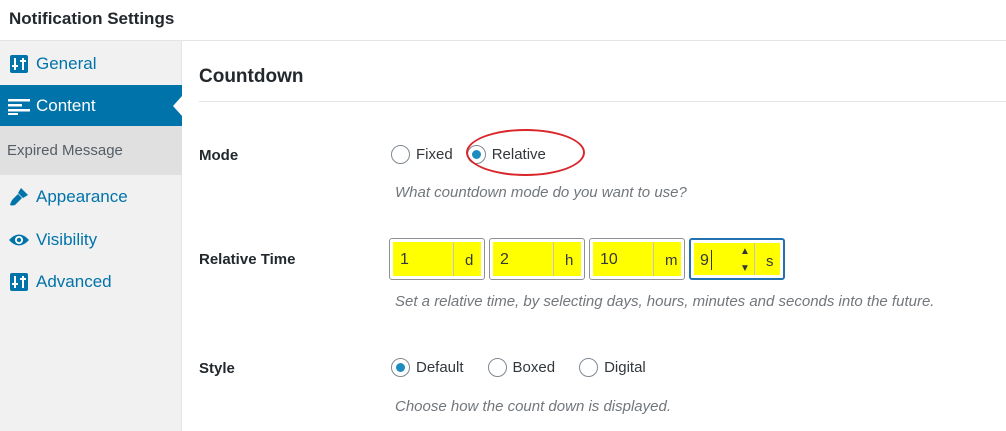  I want to click on sidebar-item-label: General, so click(66, 63).